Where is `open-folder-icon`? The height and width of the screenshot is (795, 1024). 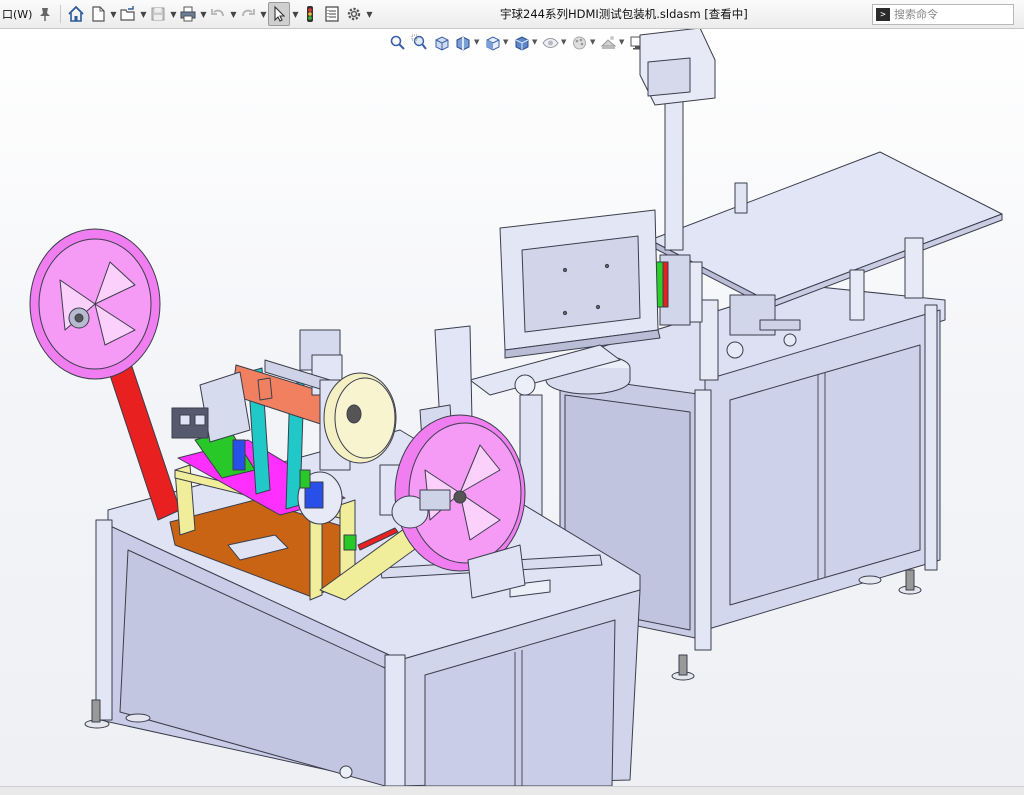
open-folder-icon is located at coordinates (128, 14).